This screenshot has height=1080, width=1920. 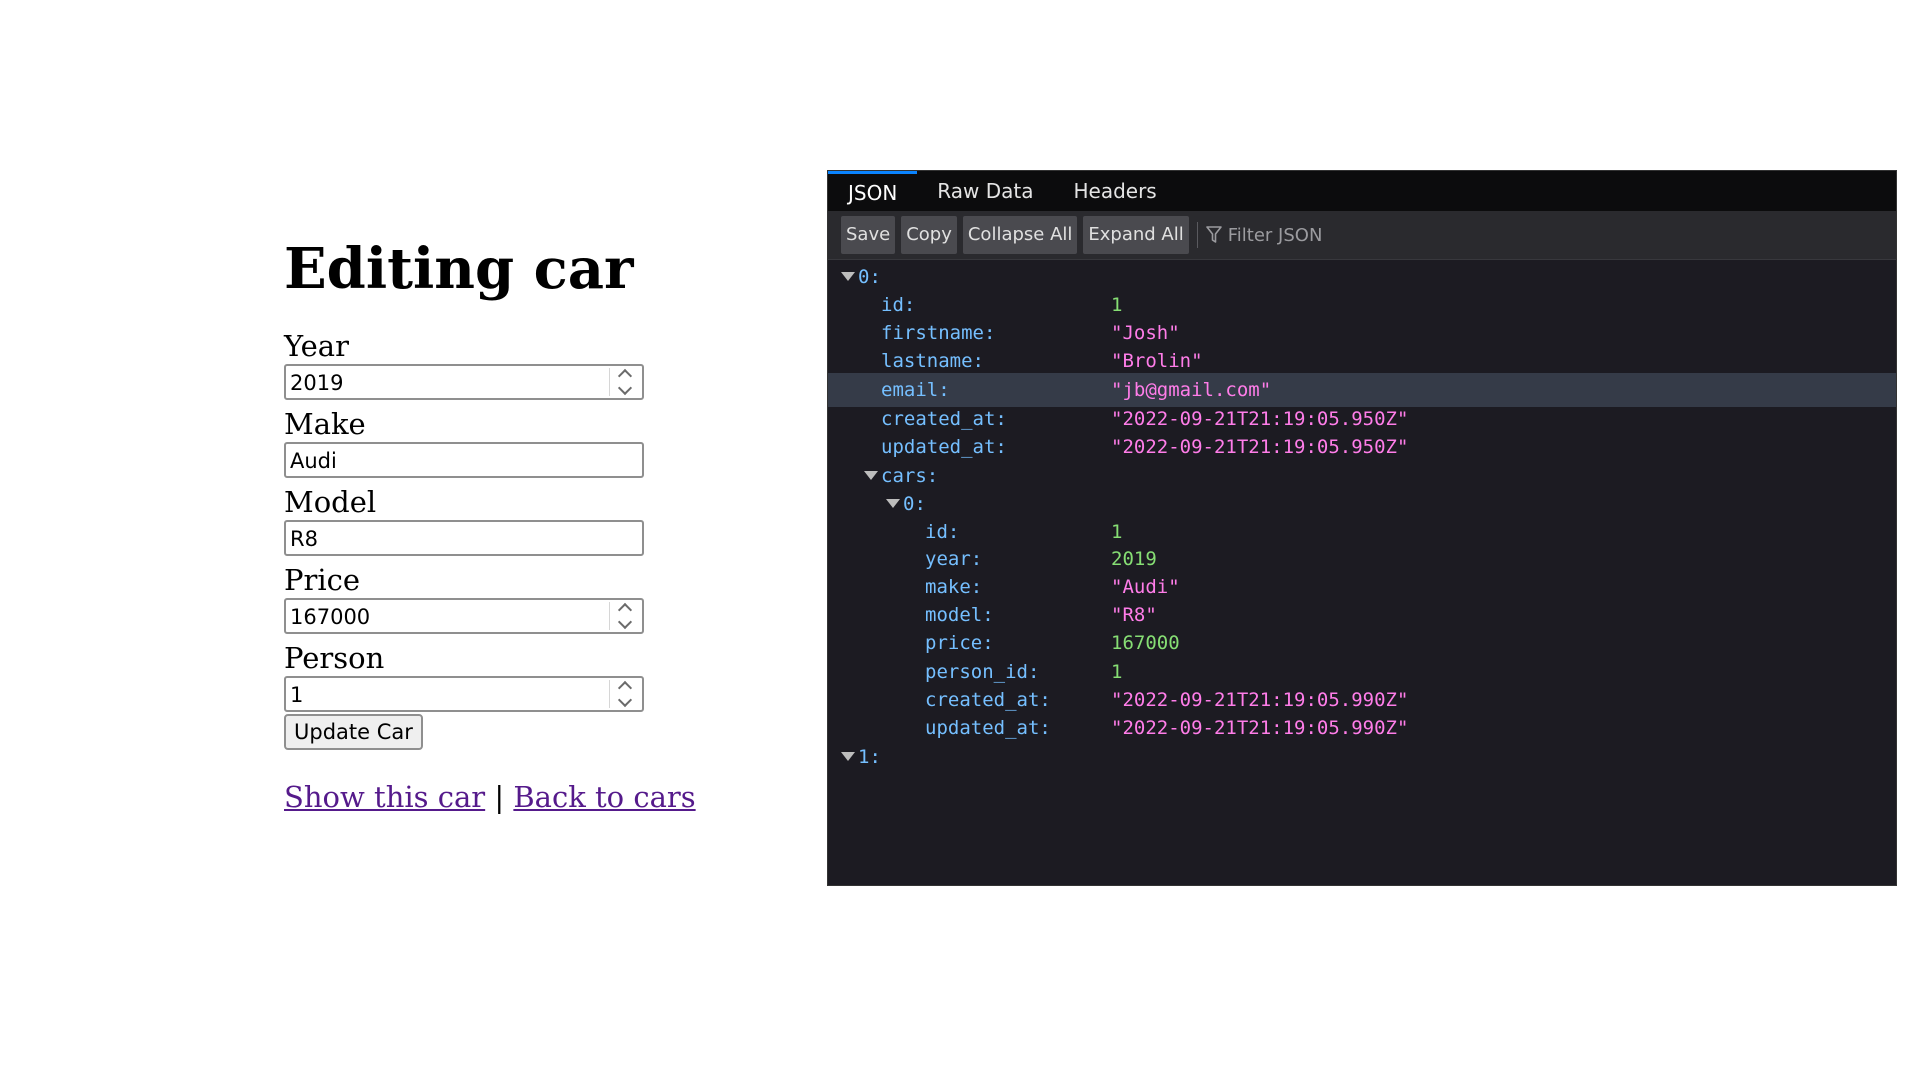 What do you see at coordinates (304, 539) in the screenshot?
I see `model-value: R8` at bounding box center [304, 539].